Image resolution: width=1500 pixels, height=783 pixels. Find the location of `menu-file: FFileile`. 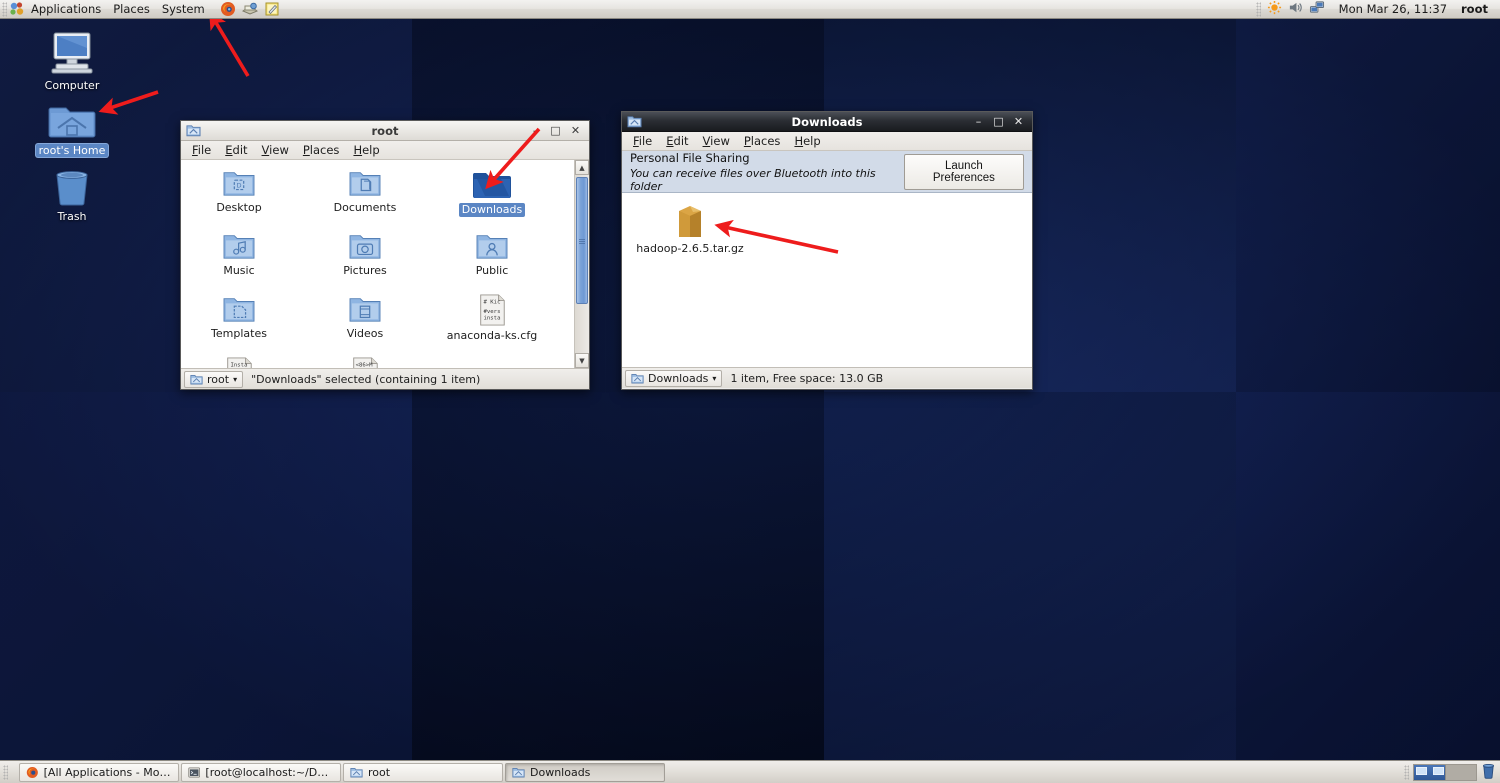

menu-file: FFileile is located at coordinates (201, 150).